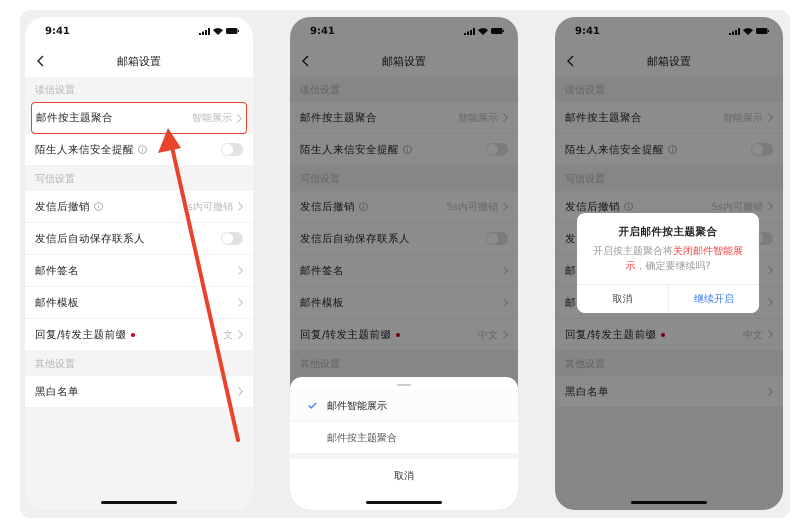 The image size is (810, 526). Describe the element at coordinates (228, 335) in the screenshot. I see `setting-value: 文` at that location.